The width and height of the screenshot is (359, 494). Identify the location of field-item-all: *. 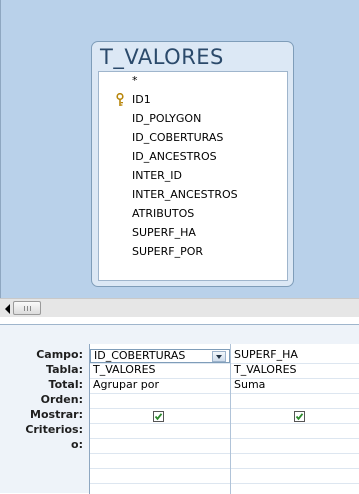
(135, 80).